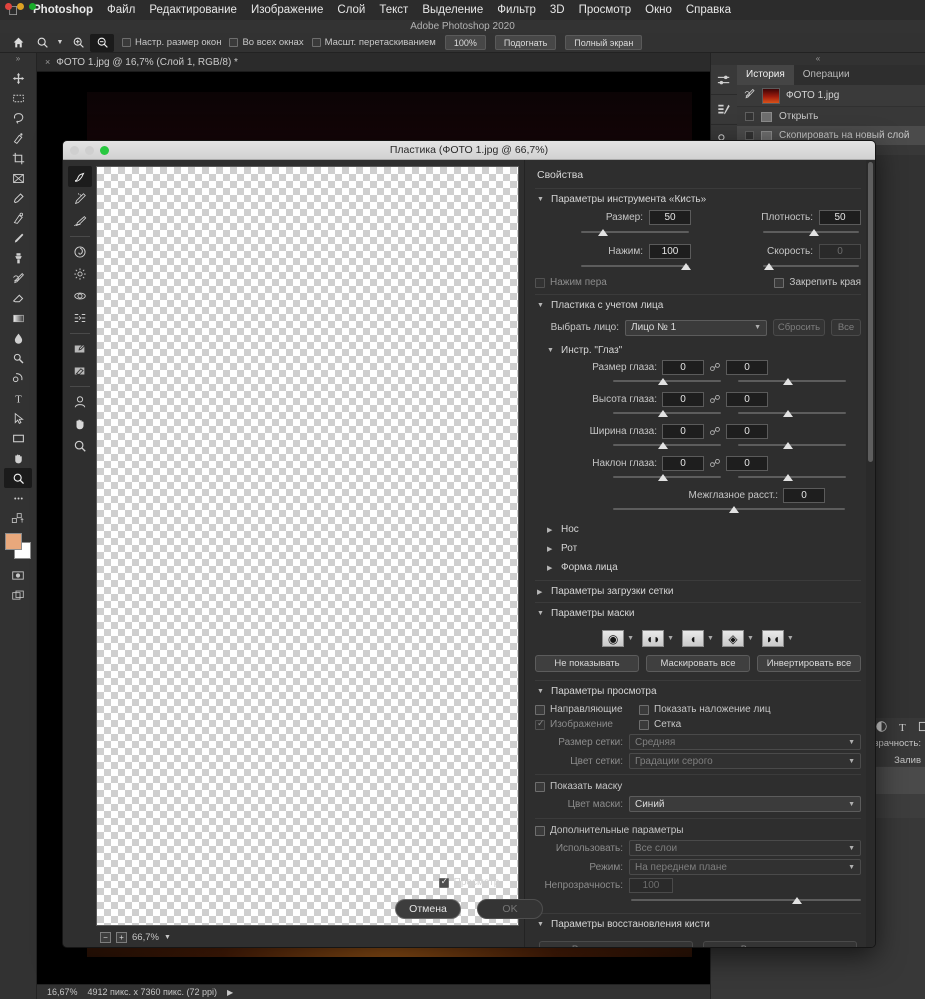  I want to click on document-tab: × ФОТО 1.jpg @ 16,7% (Слой 1, RGB/8) *, so click(373, 62).